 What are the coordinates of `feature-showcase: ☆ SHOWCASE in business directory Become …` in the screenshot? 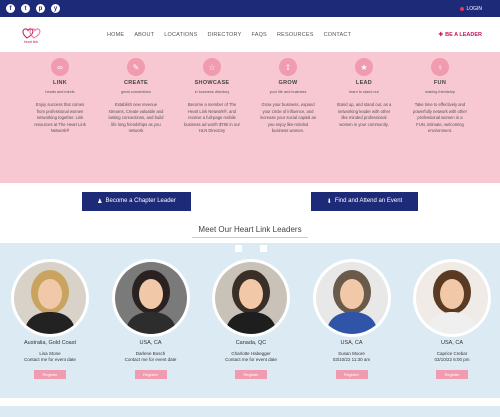 It's located at (212, 120).